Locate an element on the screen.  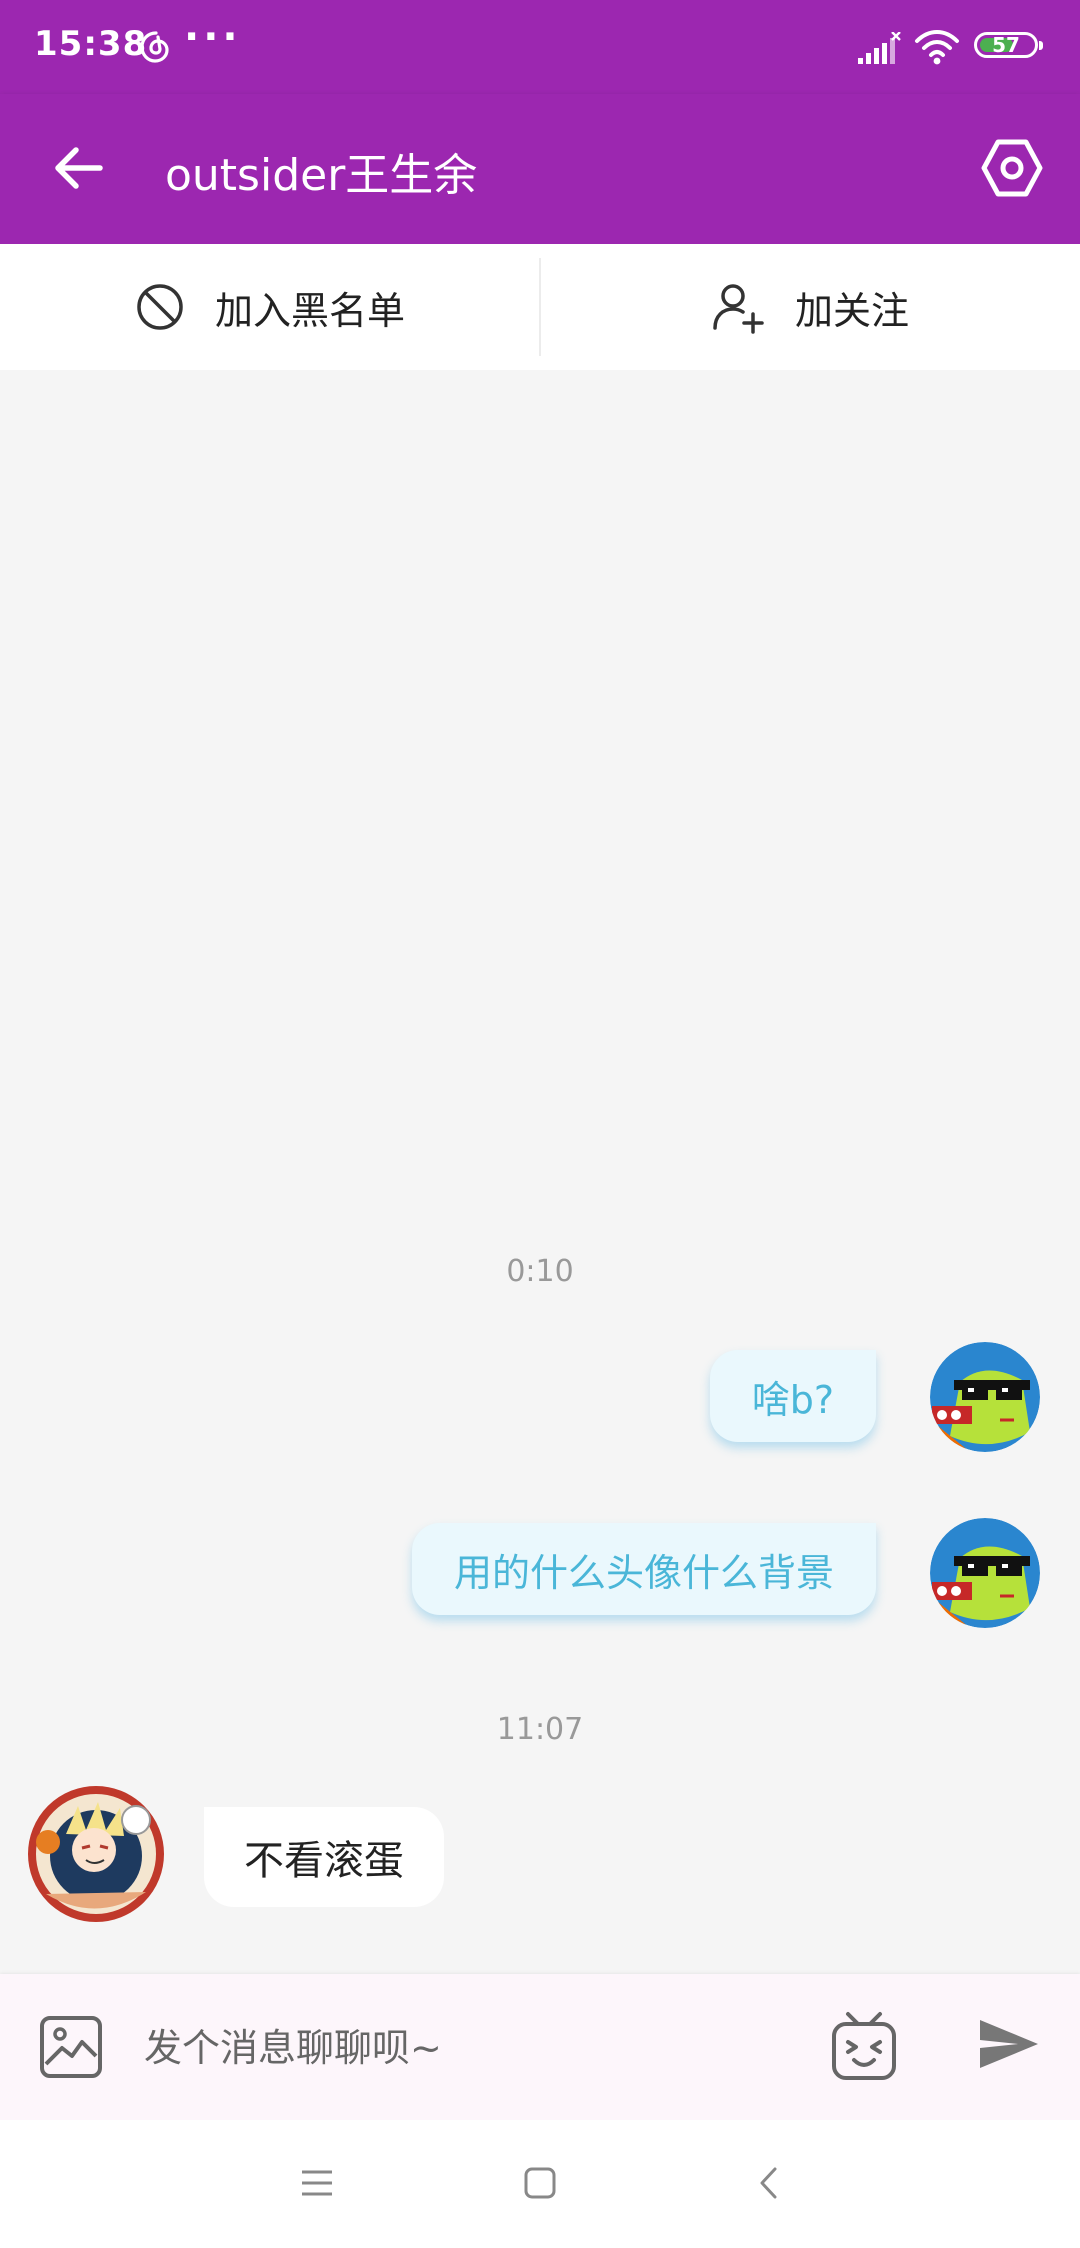
received-message-bubble: 不看滚蛋 is located at coordinates (324, 1857).